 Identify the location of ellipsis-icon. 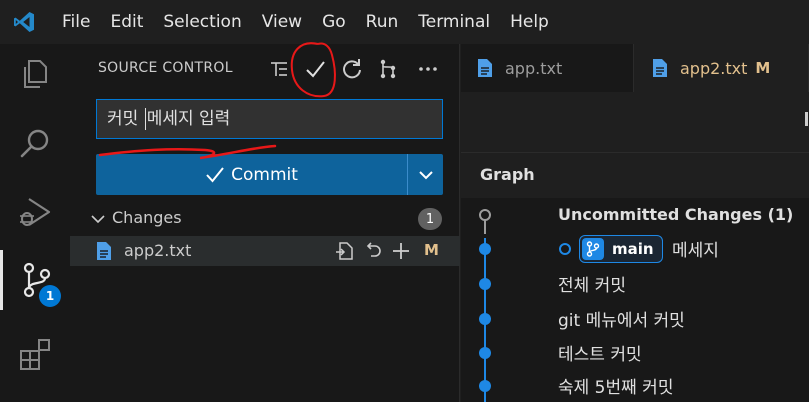
(428, 69).